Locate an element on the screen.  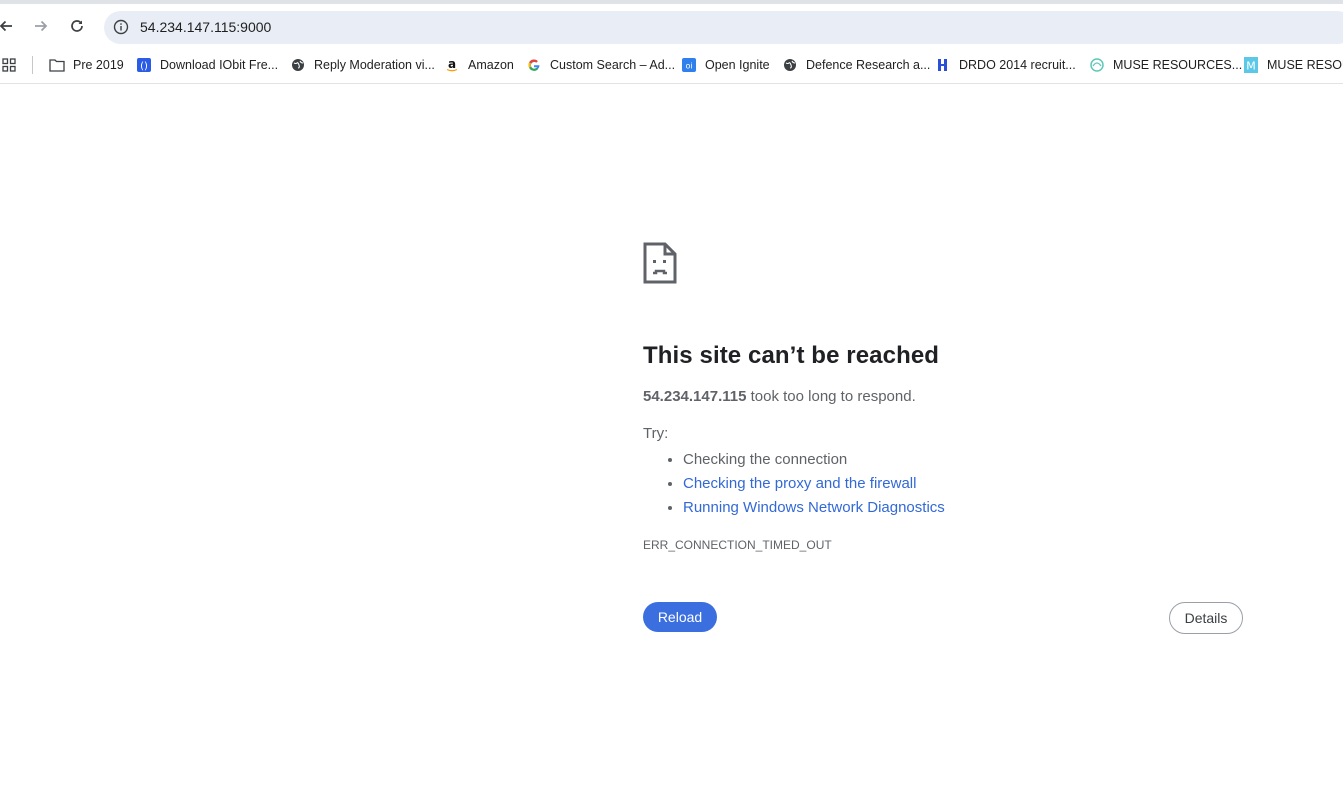
error-message: took too long to respond. is located at coordinates (831, 396).